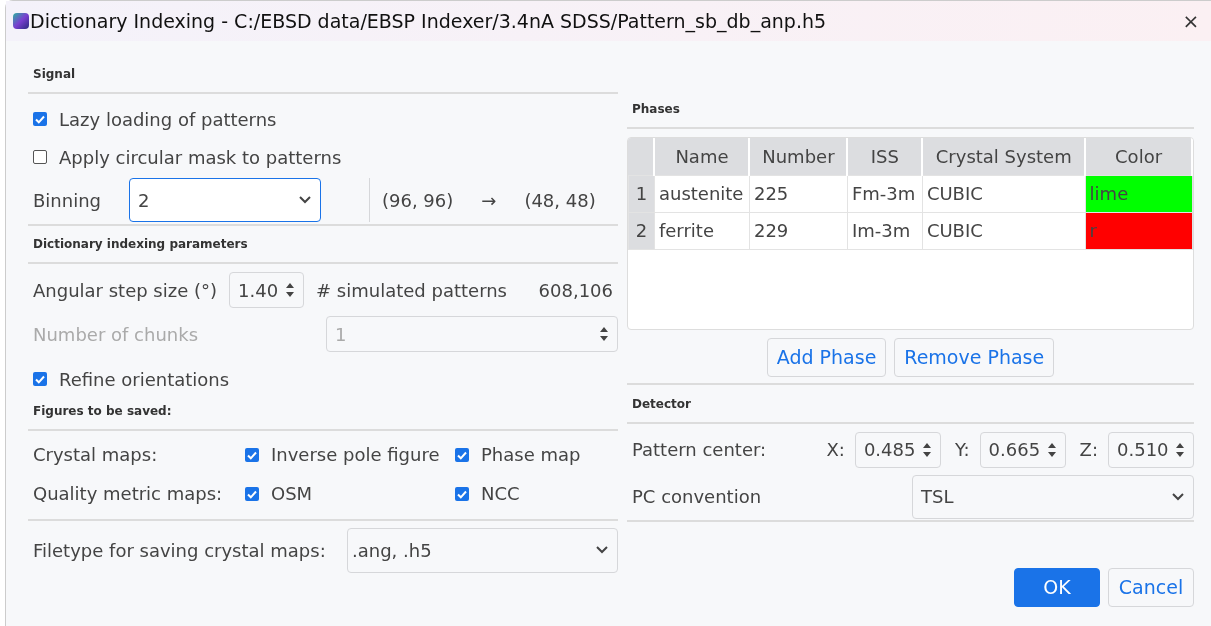 This screenshot has height=626, width=1211. Describe the element at coordinates (1151, 587) in the screenshot. I see `cancel-button: Cancel` at that location.